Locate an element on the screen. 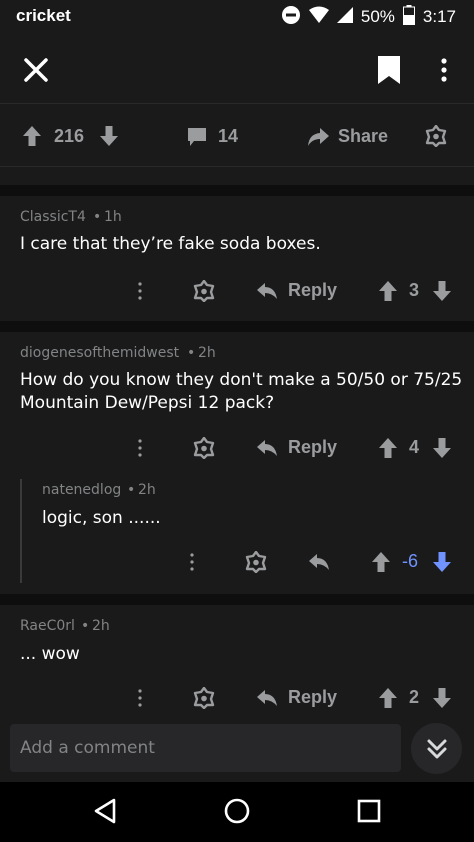 The width and height of the screenshot is (474, 842). signal-icon is located at coordinates (344, 17).